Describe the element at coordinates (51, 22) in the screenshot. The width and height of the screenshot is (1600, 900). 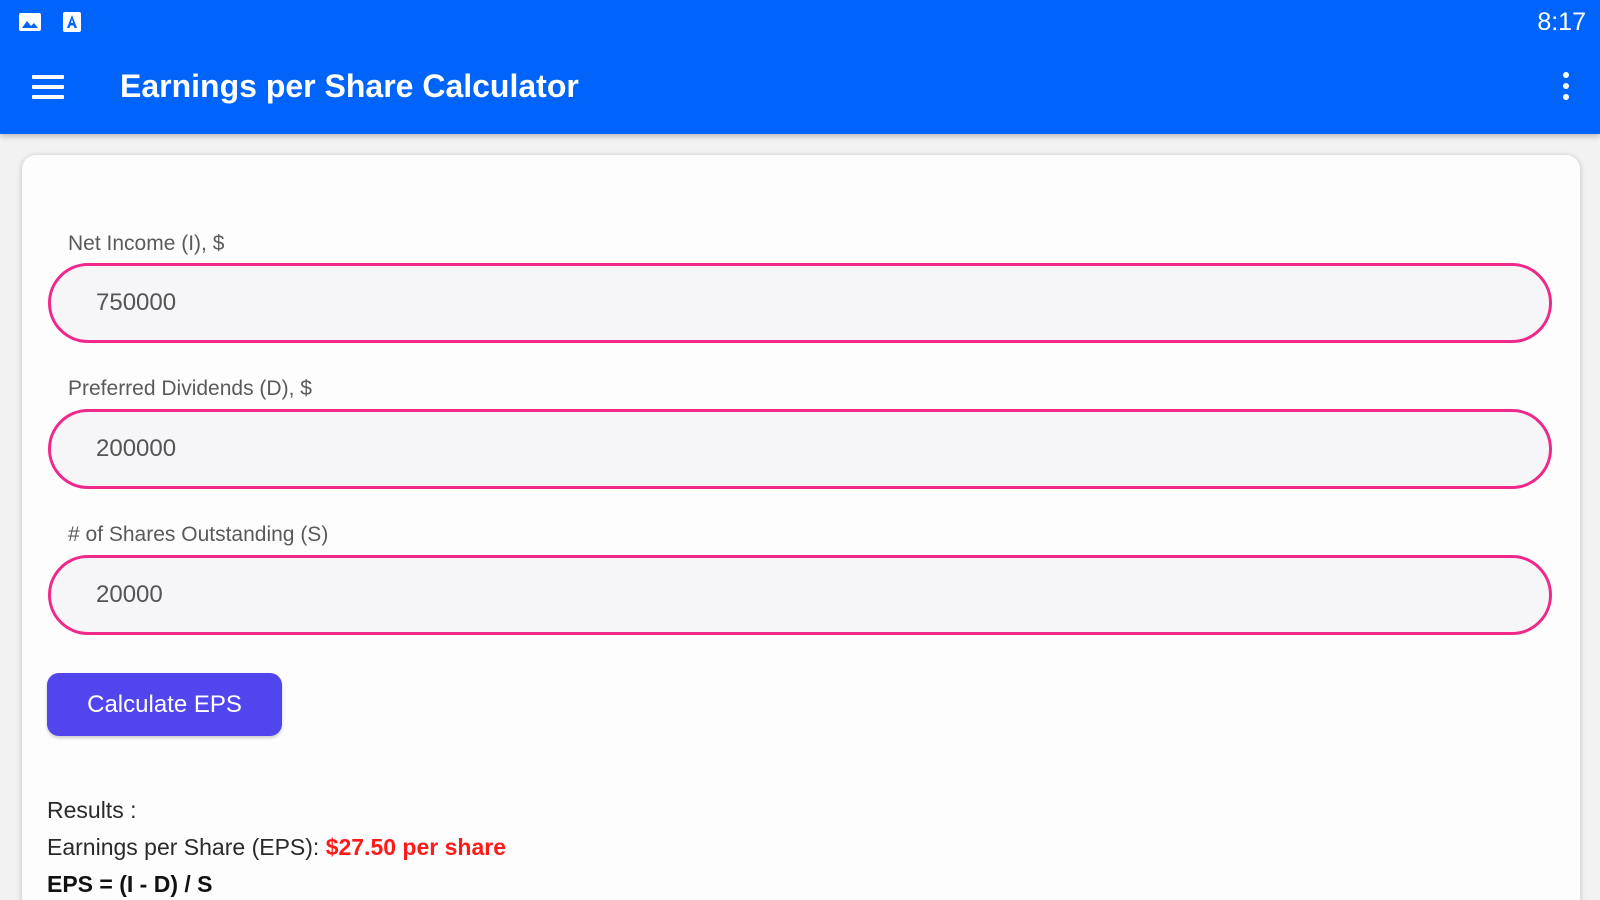
I see `status-bar-icons` at that location.